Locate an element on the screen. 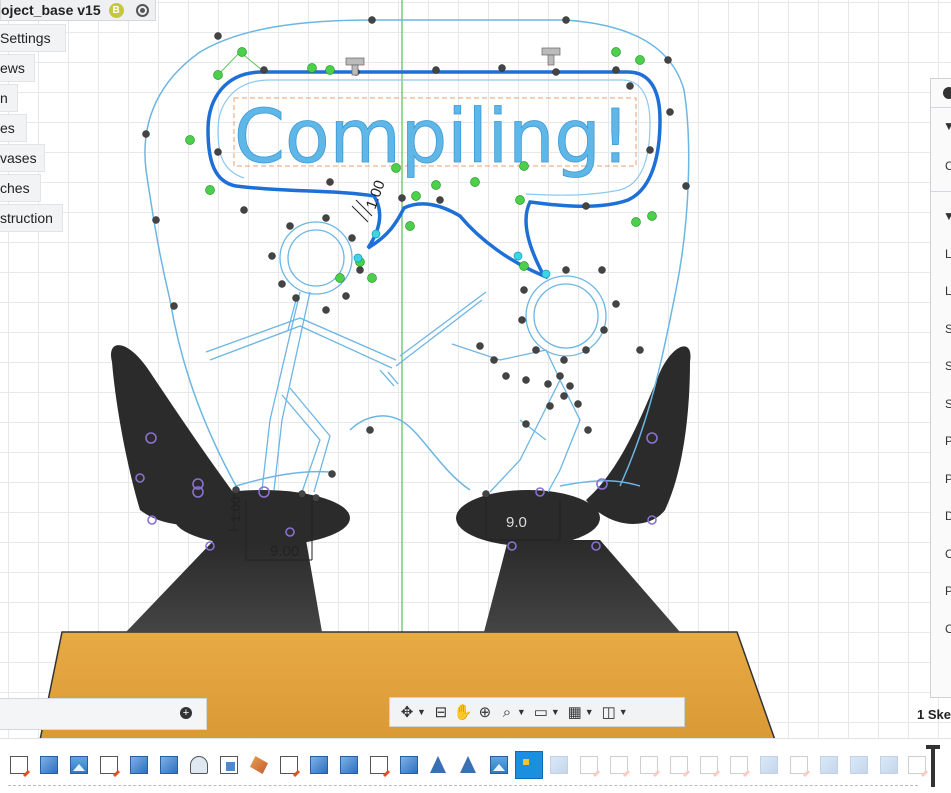 This screenshot has width=951, height=793. timeline-combine-icon is located at coordinates (229, 765).